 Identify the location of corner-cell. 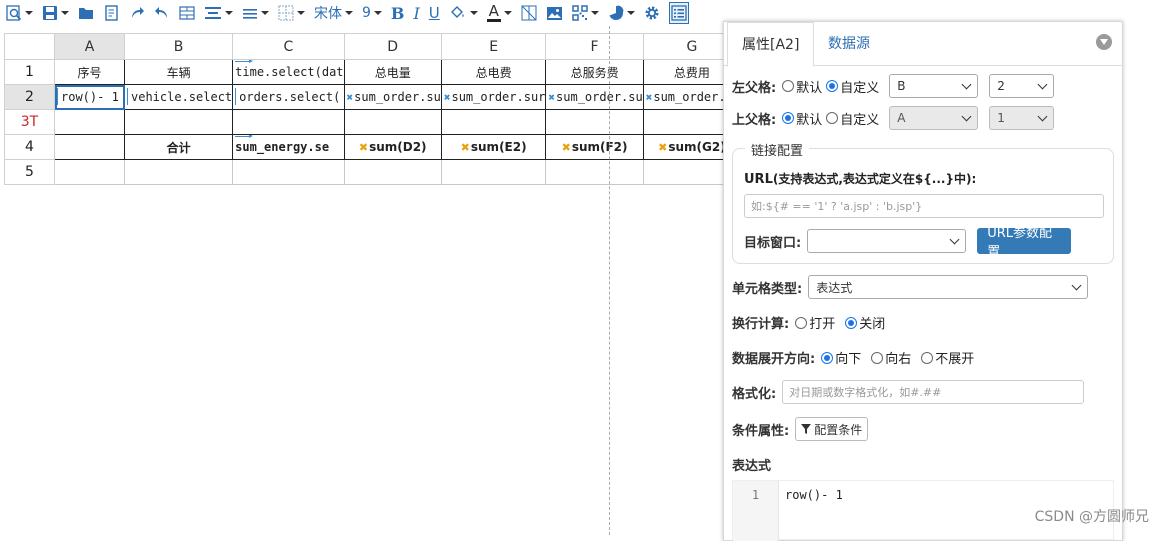
(30, 47).